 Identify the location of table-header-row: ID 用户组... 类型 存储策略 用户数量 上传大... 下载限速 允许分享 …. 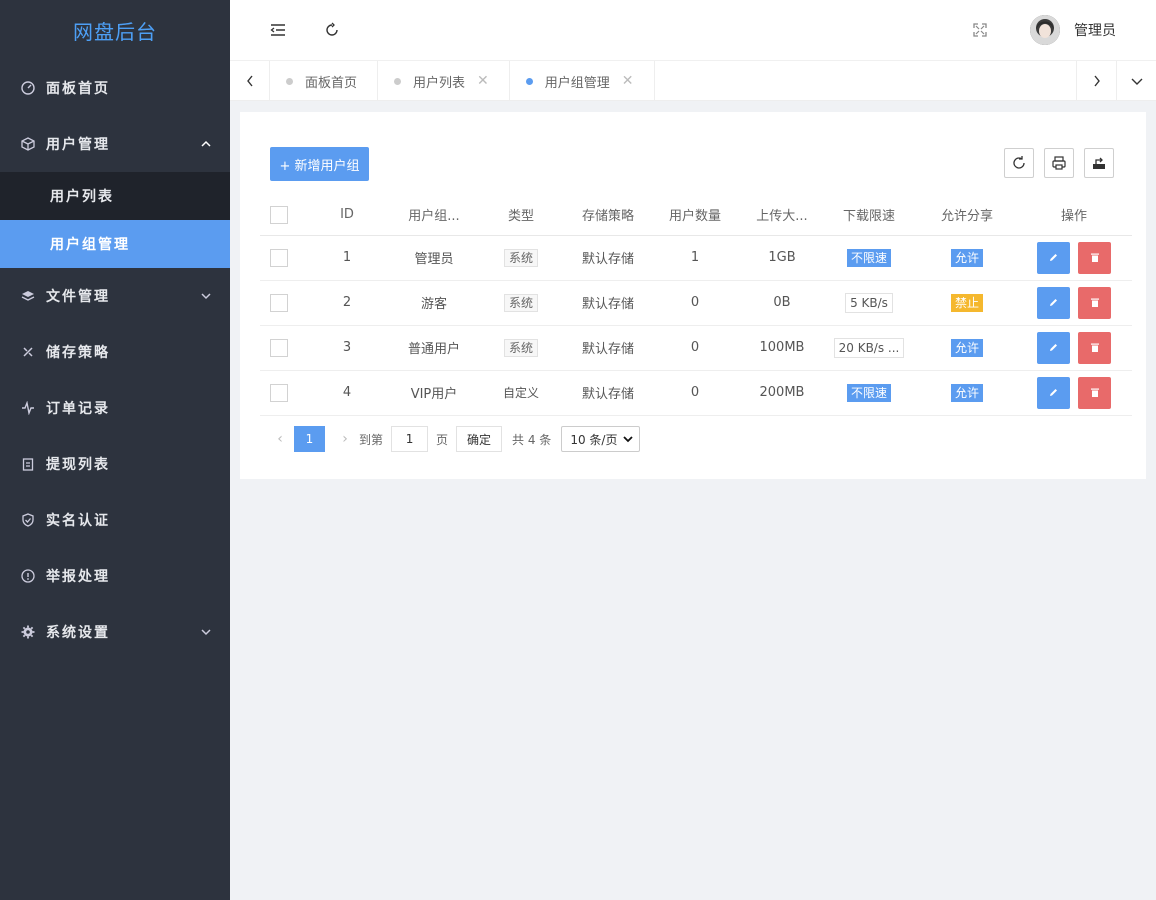
(696, 215).